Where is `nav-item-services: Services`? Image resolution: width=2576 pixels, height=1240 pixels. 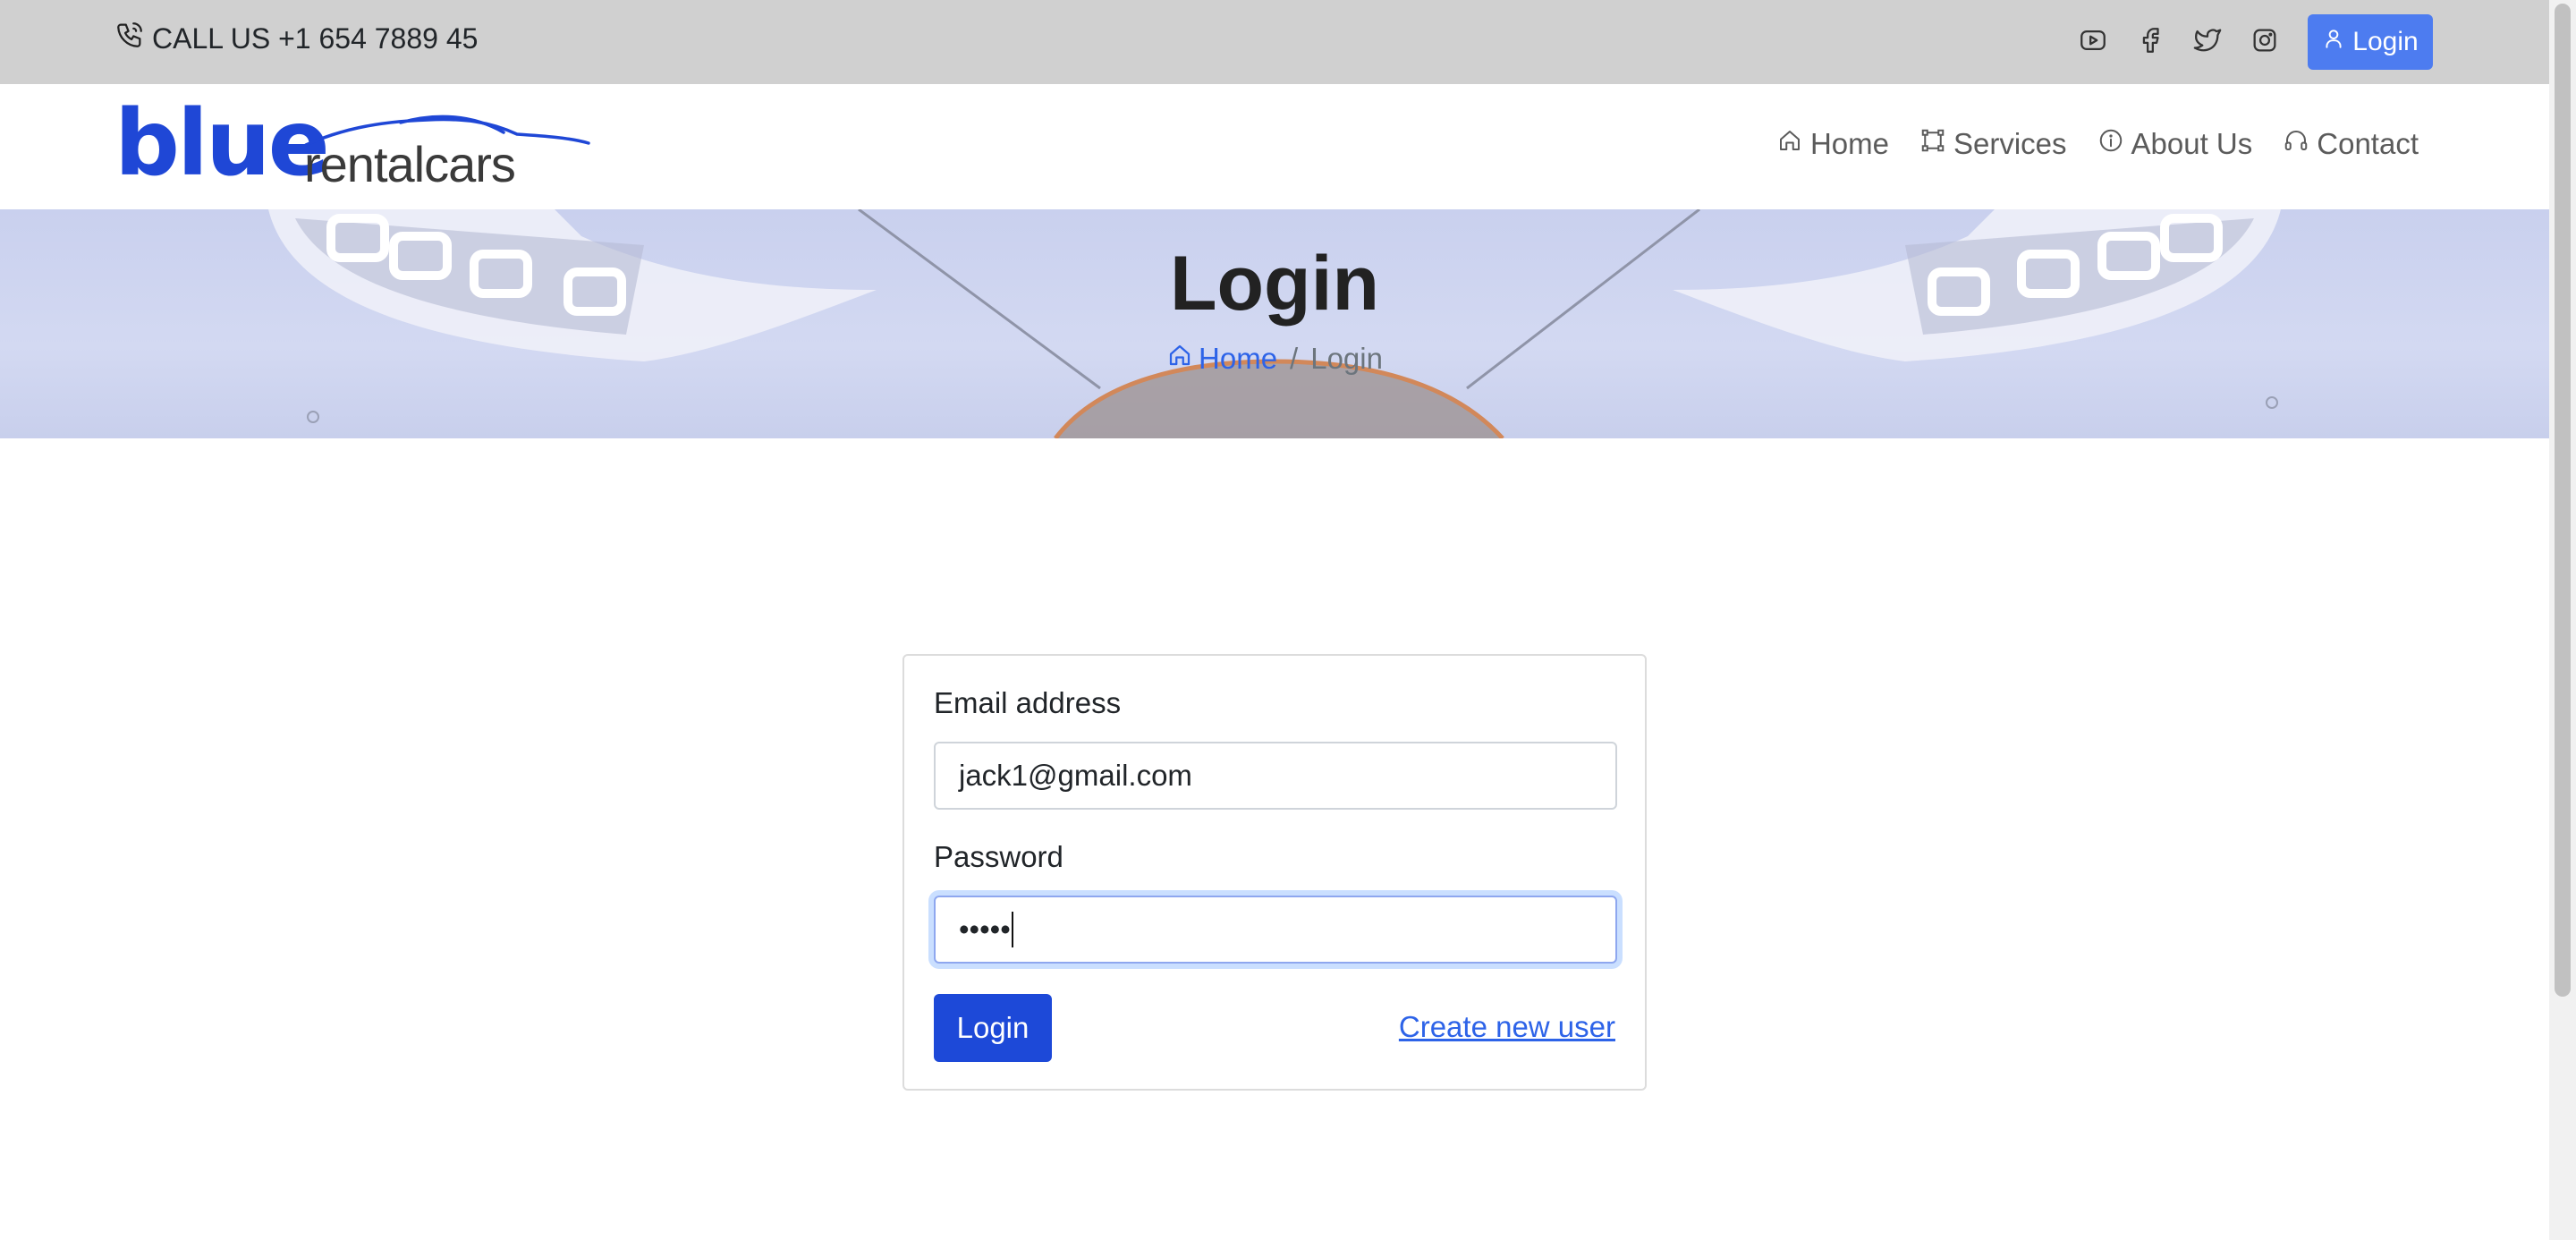
nav-item-services: Services is located at coordinates (1993, 144).